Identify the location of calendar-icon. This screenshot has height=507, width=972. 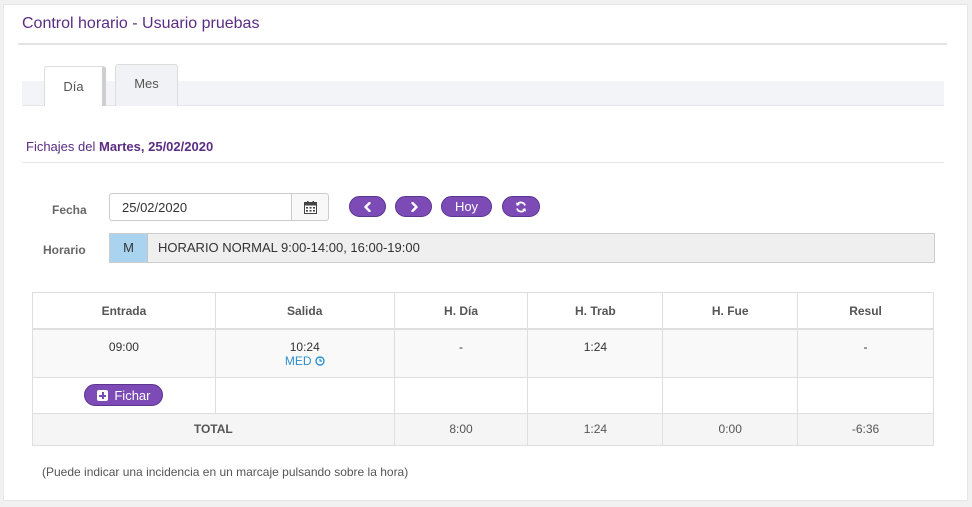
(310, 207).